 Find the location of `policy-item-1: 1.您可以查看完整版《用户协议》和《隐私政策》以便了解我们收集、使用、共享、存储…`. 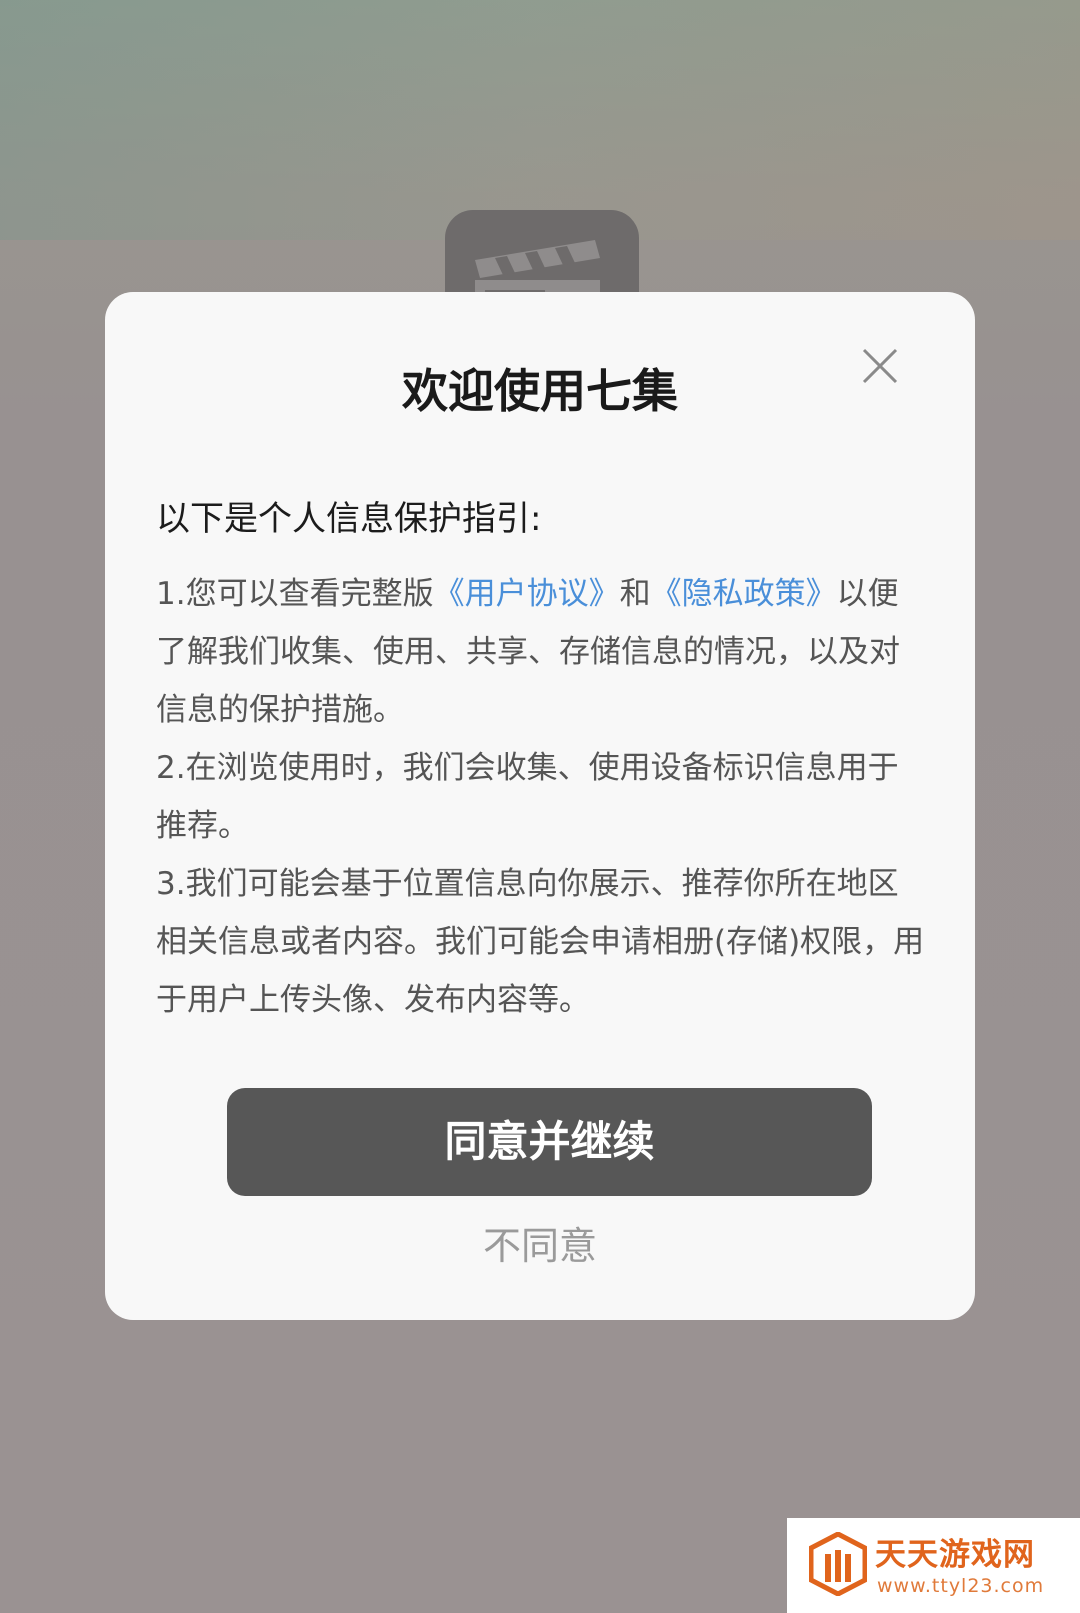

policy-item-1: 1.您可以查看完整版《用户协议》和《隐私政策》以便了解我们收集、使用、共享、存储… is located at coordinates (541, 652).